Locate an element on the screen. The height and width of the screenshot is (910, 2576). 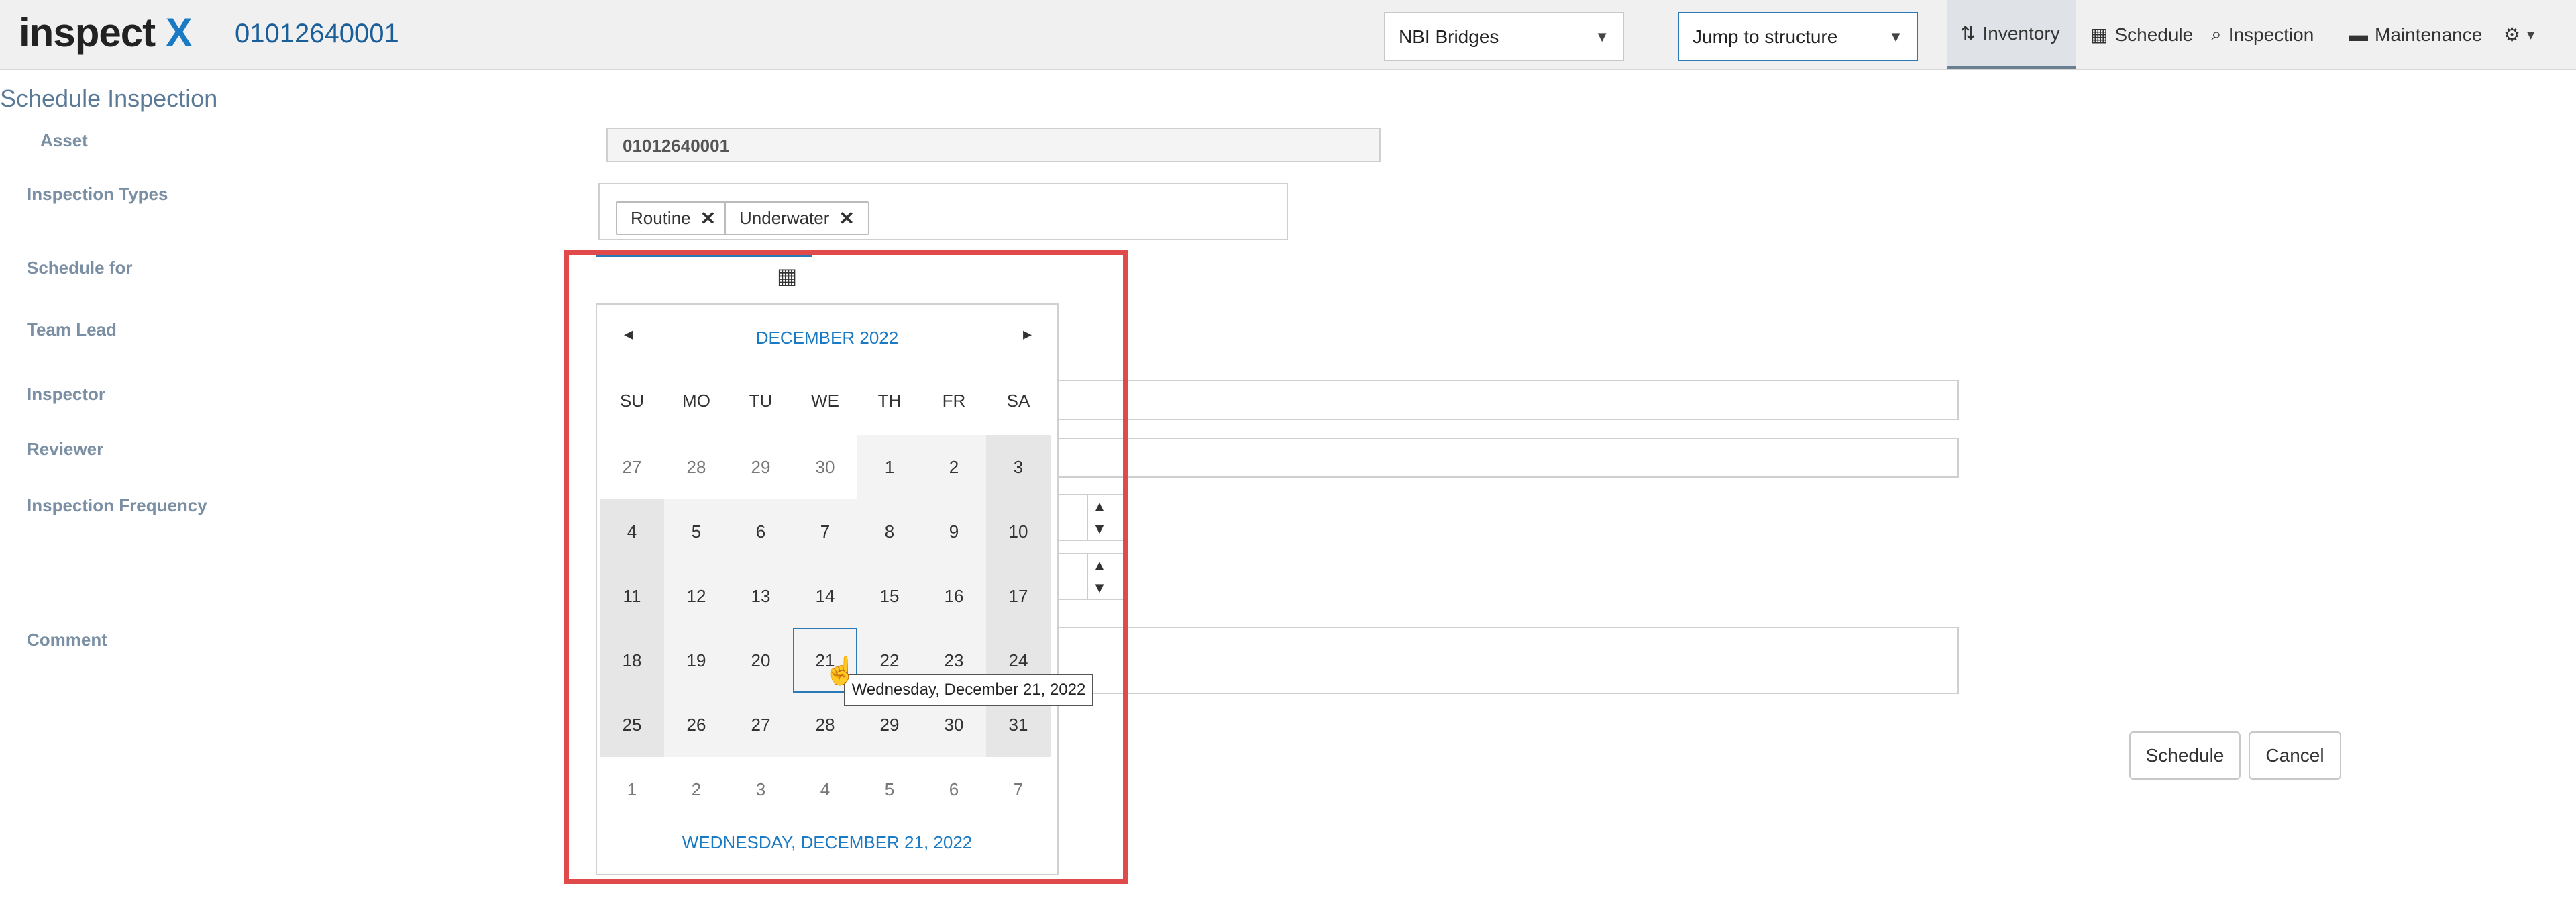
nav-label: Inventory is located at coordinates (2021, 33).